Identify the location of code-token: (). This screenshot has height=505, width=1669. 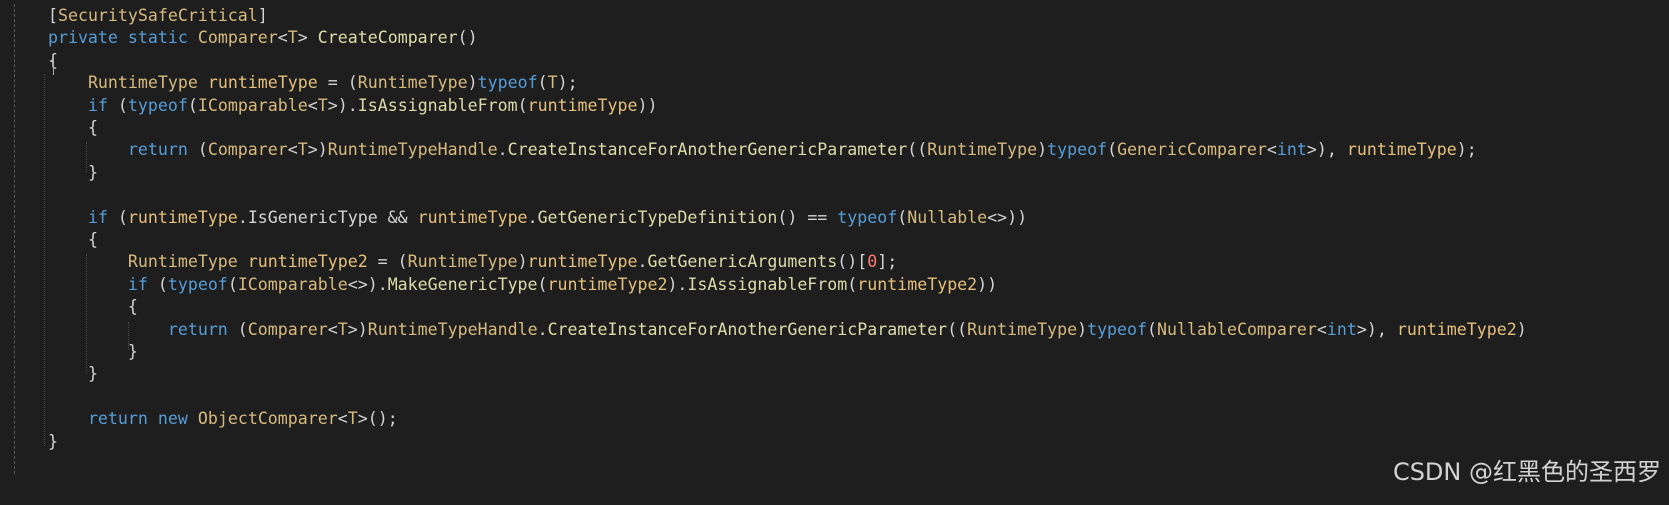
(467, 38).